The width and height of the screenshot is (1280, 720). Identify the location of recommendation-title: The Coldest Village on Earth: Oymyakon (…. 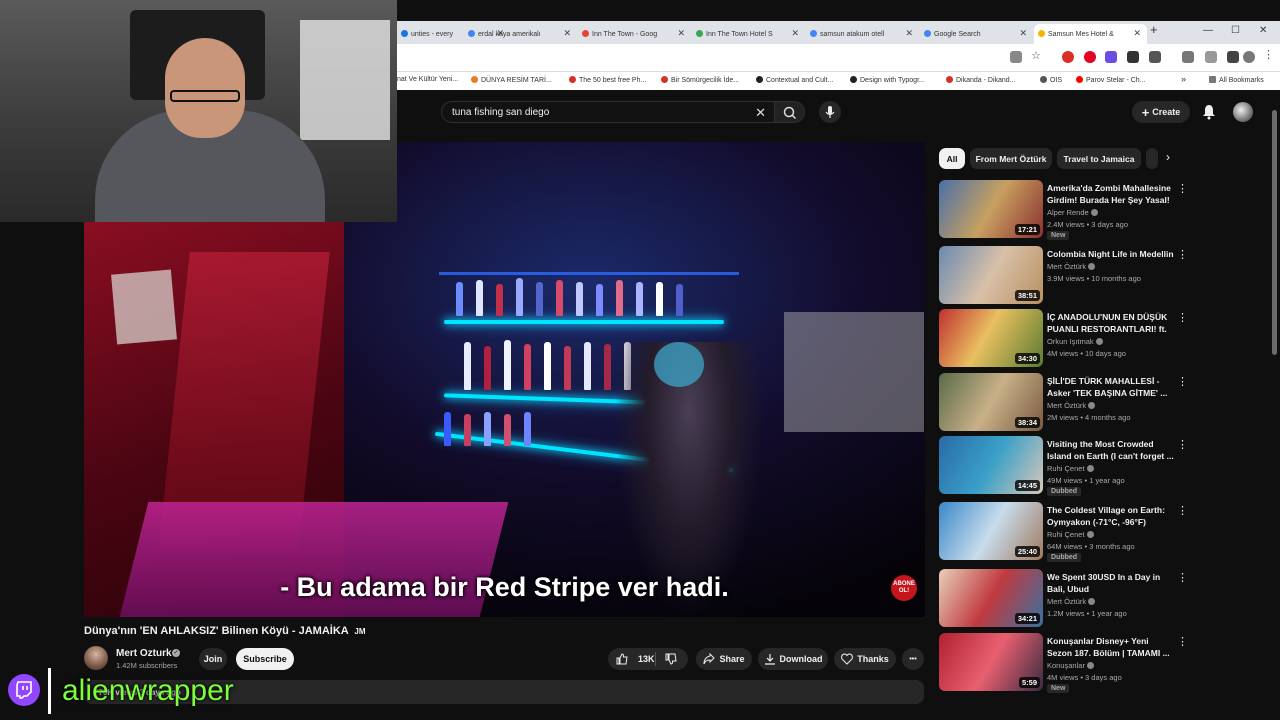
(1111, 516).